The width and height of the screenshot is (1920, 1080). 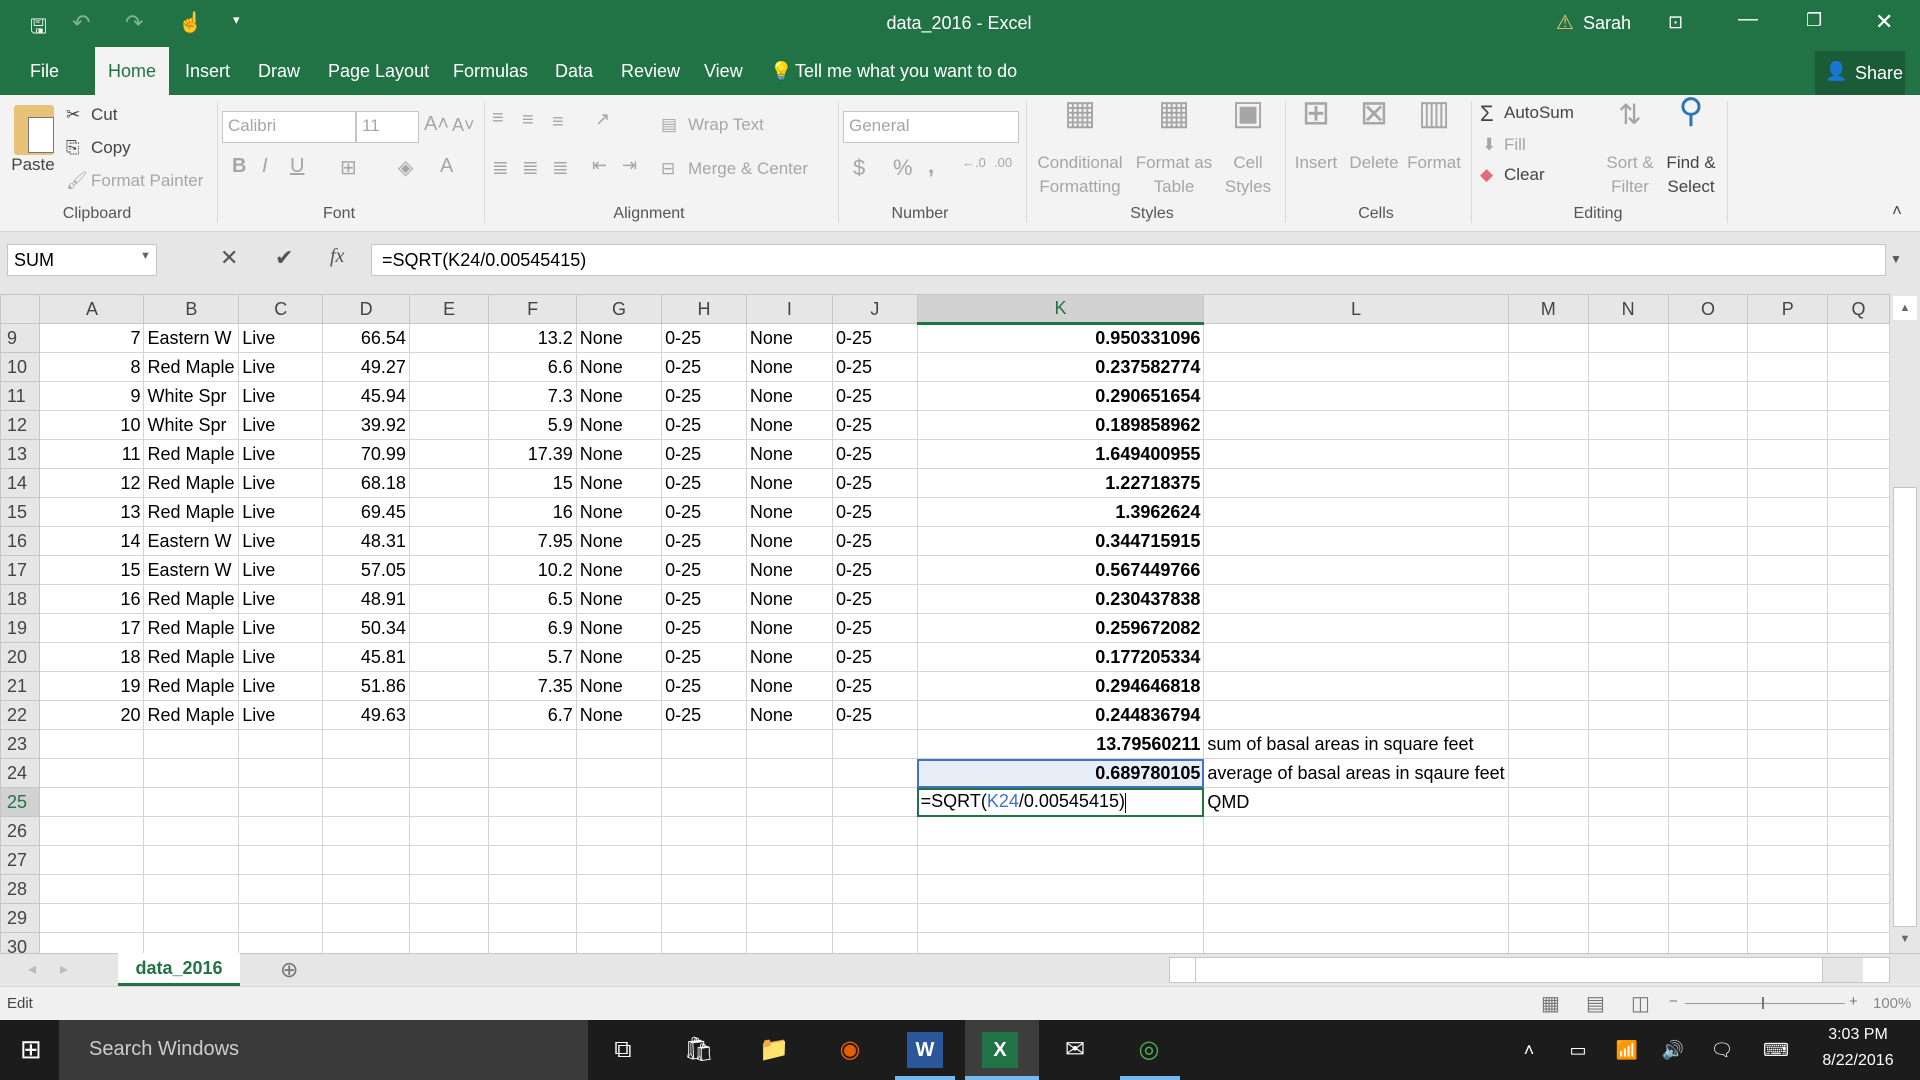 I want to click on cell-M18, so click(x=1548, y=599).